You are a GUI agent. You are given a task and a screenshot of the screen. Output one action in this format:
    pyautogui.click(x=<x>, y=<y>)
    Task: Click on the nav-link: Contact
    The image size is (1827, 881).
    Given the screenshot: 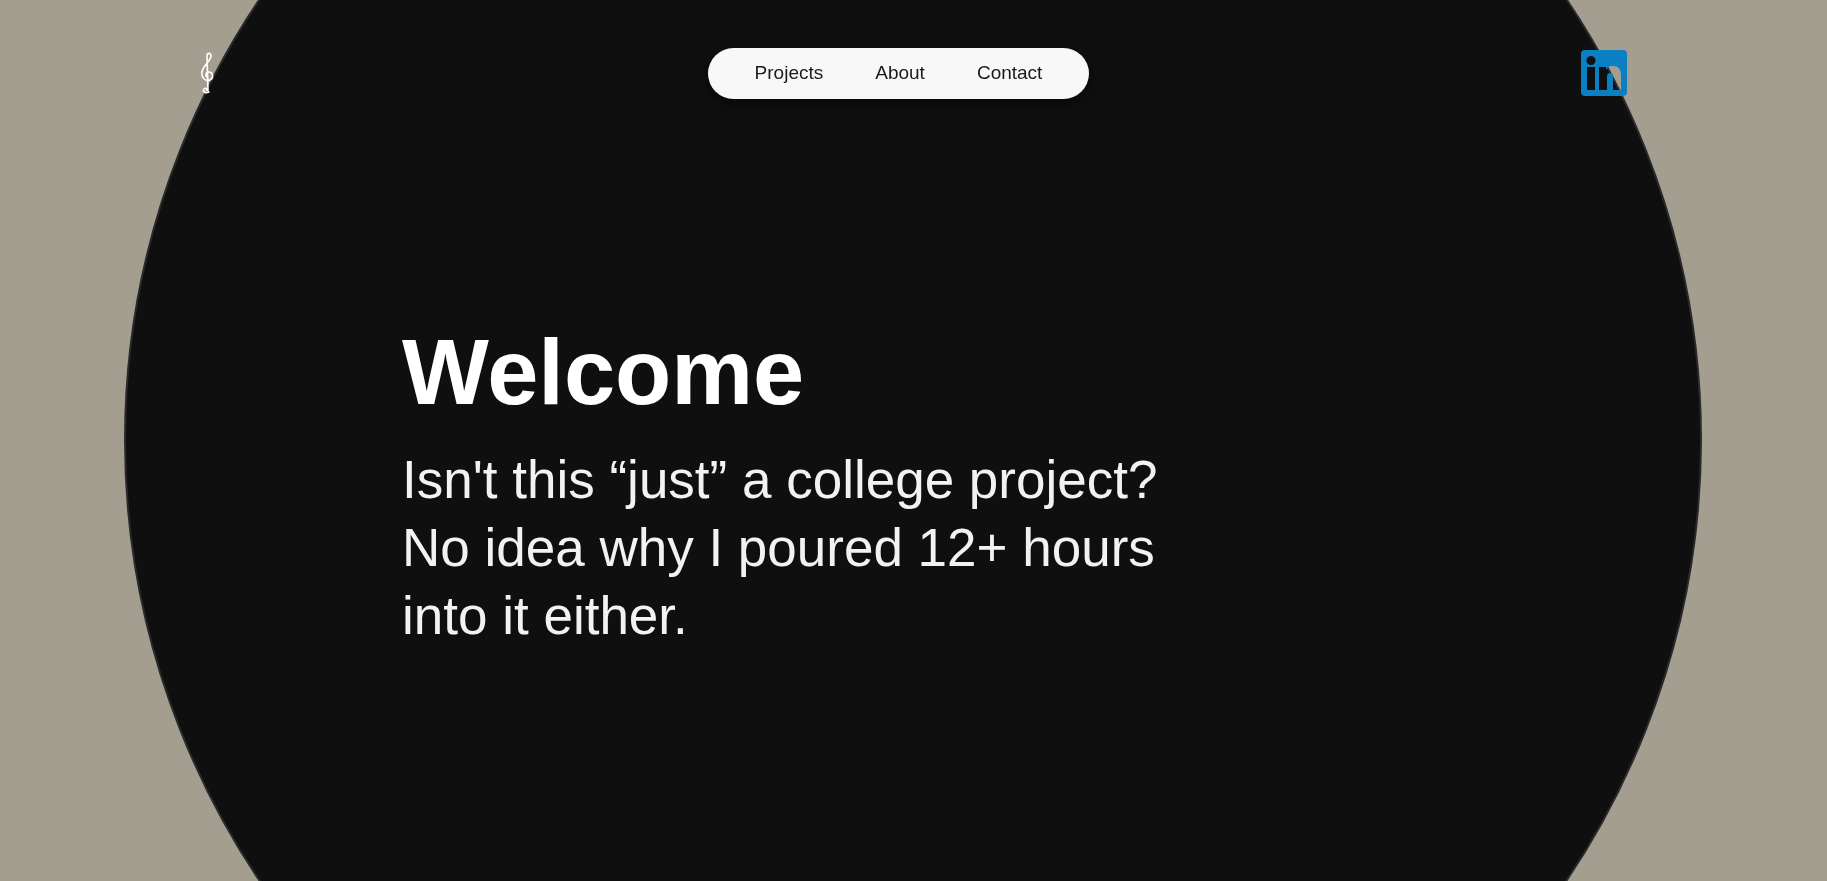 What is the action you would take?
    pyautogui.click(x=1009, y=73)
    